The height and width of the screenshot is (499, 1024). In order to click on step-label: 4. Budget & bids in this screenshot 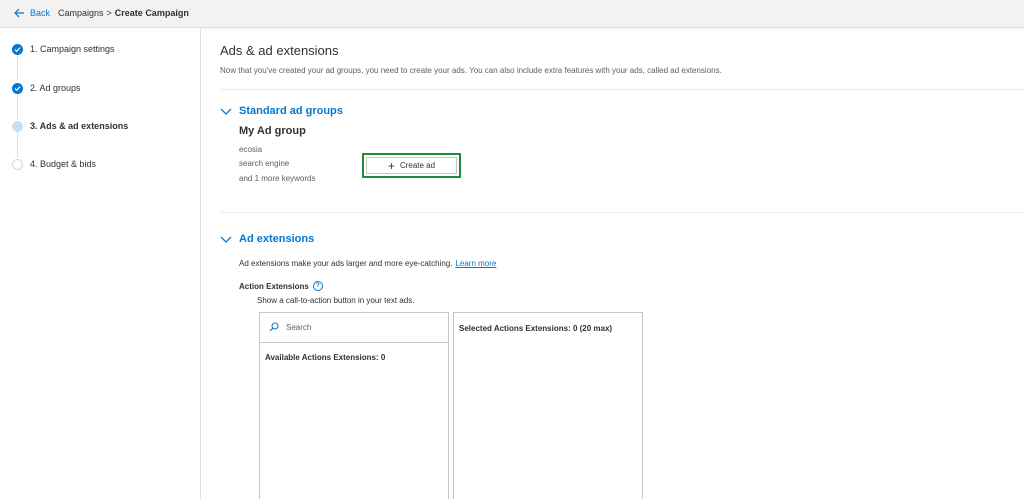, I will do `click(63, 164)`.